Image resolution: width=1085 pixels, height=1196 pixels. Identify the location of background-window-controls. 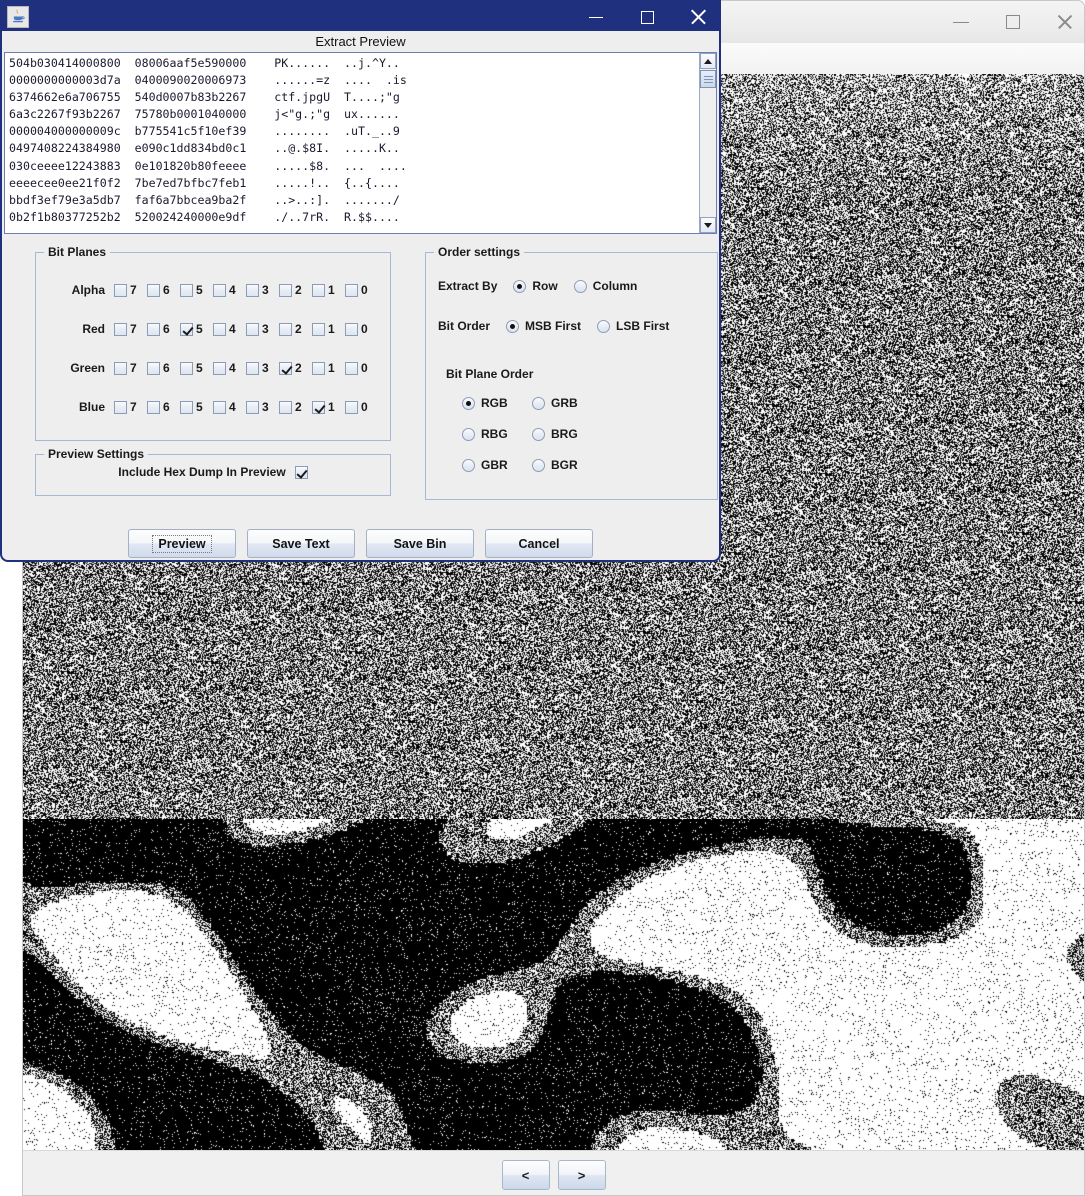
(1013, 22).